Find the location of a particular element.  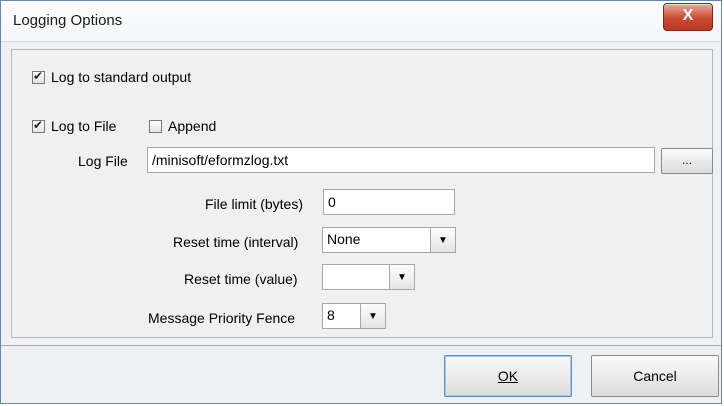

cancel-label: Cancel is located at coordinates (655, 376).